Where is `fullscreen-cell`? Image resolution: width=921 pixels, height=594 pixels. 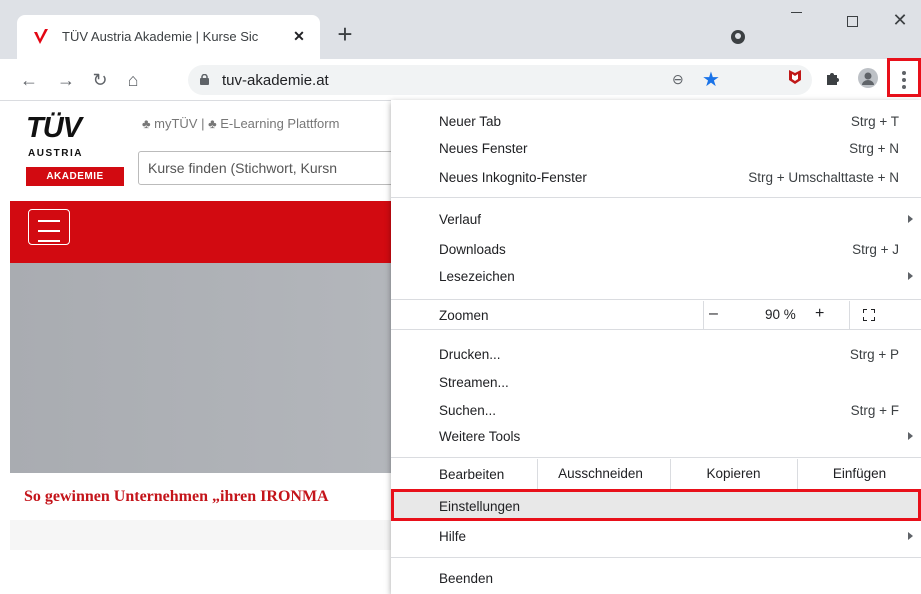
fullscreen-cell is located at coordinates (885, 315).